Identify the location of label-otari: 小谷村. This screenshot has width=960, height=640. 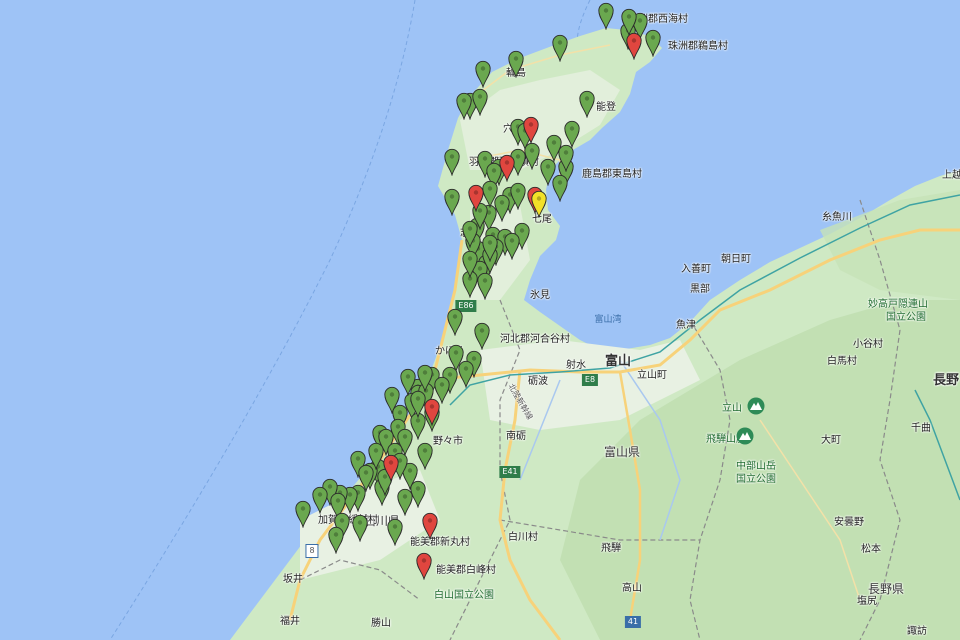
(868, 344).